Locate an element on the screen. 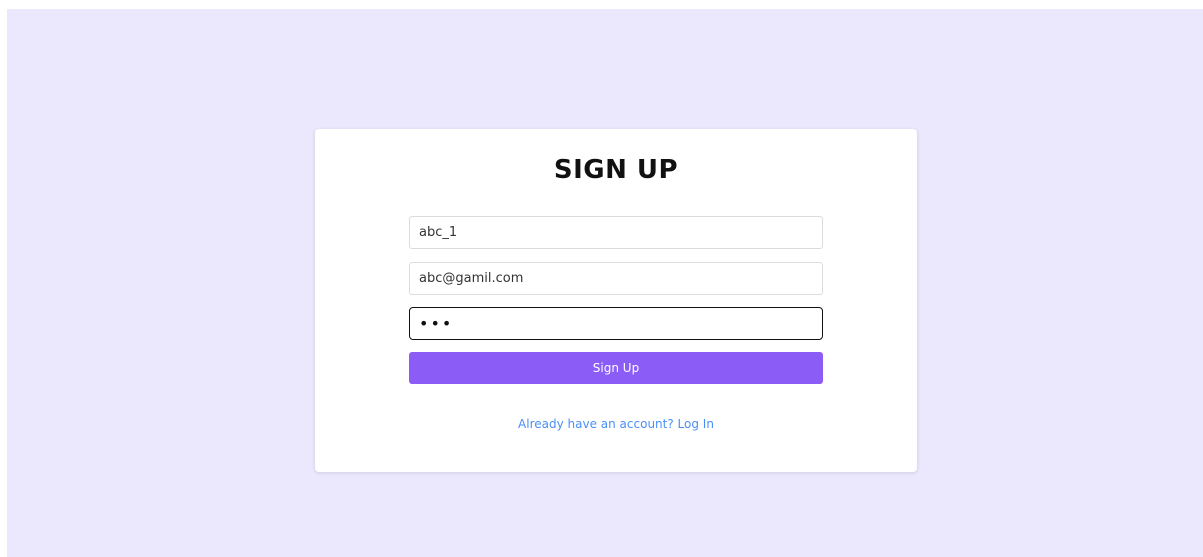  username-input is located at coordinates (616, 232).